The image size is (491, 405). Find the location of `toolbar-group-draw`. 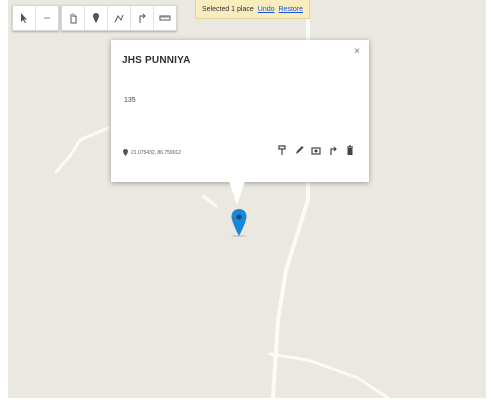

toolbar-group-draw is located at coordinates (119, 18).